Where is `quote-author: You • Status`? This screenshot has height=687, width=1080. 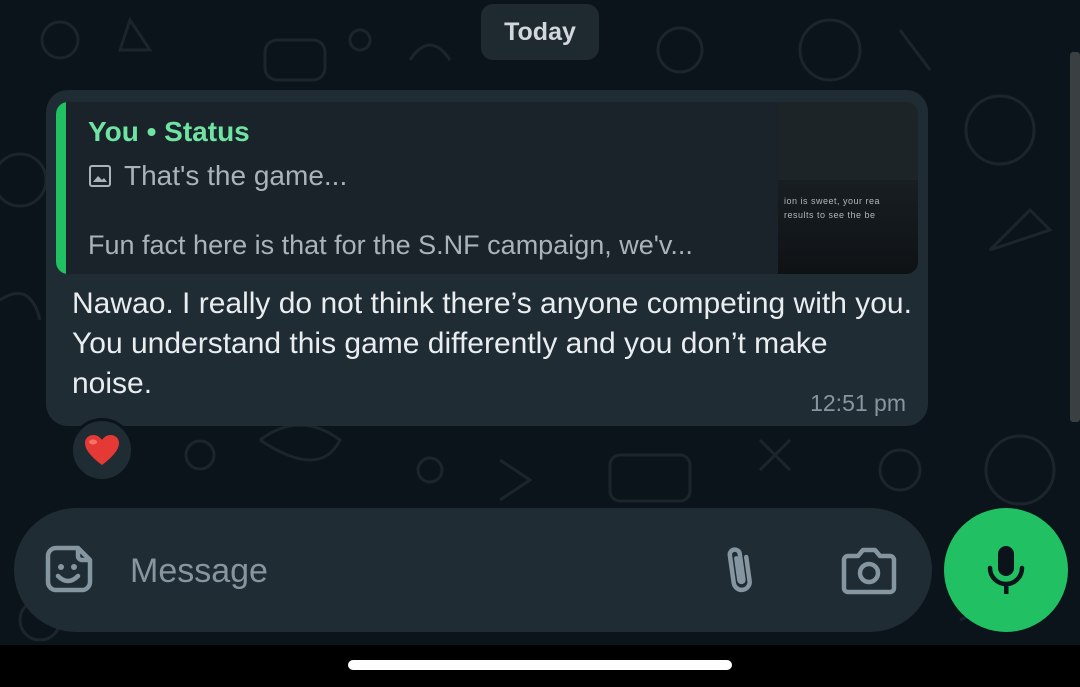 quote-author: You • Status is located at coordinates (169, 131).